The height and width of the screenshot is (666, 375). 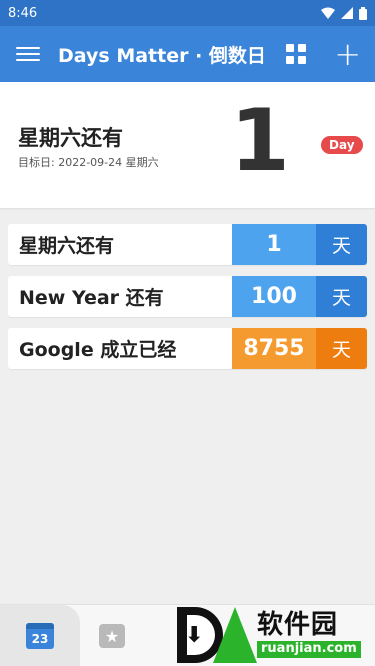 I want to click on watermark-da-logo: ⬇, so click(x=216, y=635).